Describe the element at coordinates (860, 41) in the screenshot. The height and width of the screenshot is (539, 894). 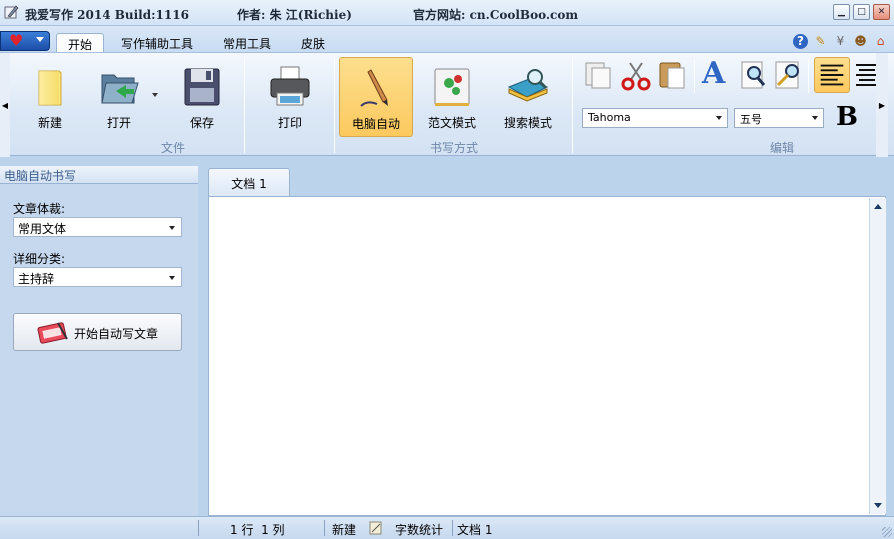
I see `owl-icon: ☻` at that location.